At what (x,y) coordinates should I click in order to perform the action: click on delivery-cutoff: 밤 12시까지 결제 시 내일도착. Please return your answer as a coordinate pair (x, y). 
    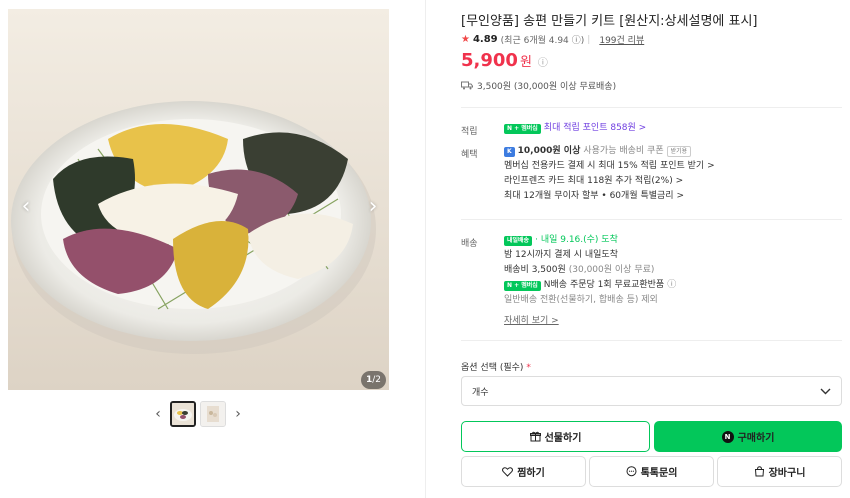
    Looking at the image, I should click on (561, 255).